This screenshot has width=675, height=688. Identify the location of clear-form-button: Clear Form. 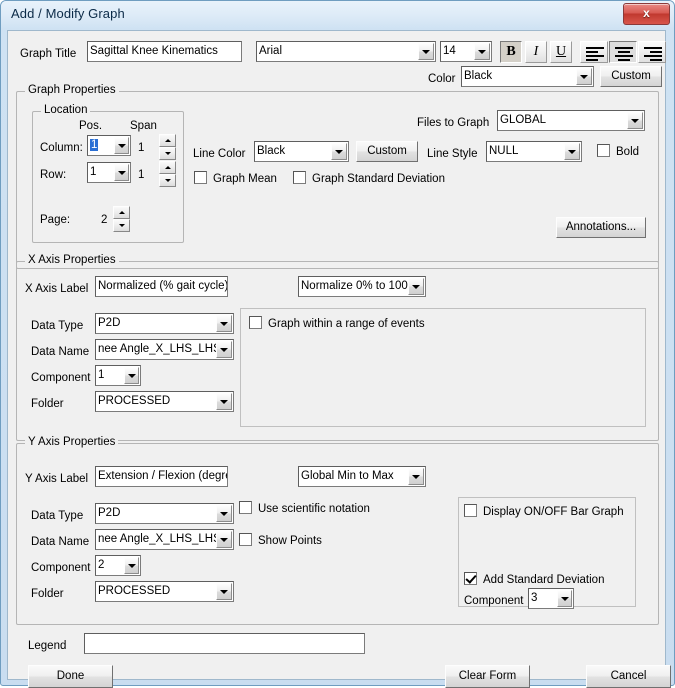
(487, 676).